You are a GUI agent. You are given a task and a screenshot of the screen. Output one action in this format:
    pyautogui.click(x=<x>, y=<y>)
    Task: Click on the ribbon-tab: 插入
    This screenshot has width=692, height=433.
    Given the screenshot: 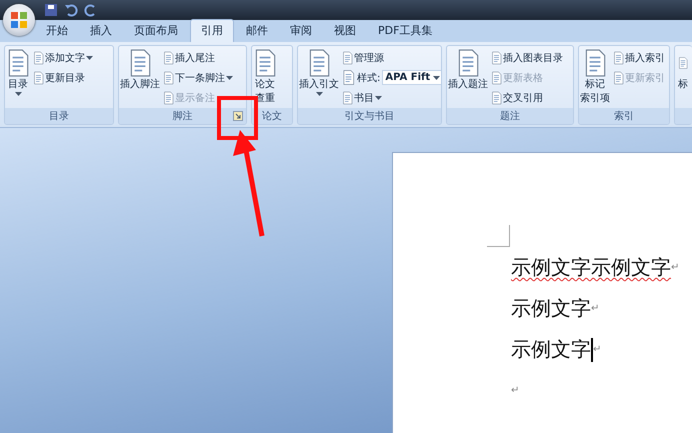 What is the action you would take?
    pyautogui.click(x=101, y=31)
    